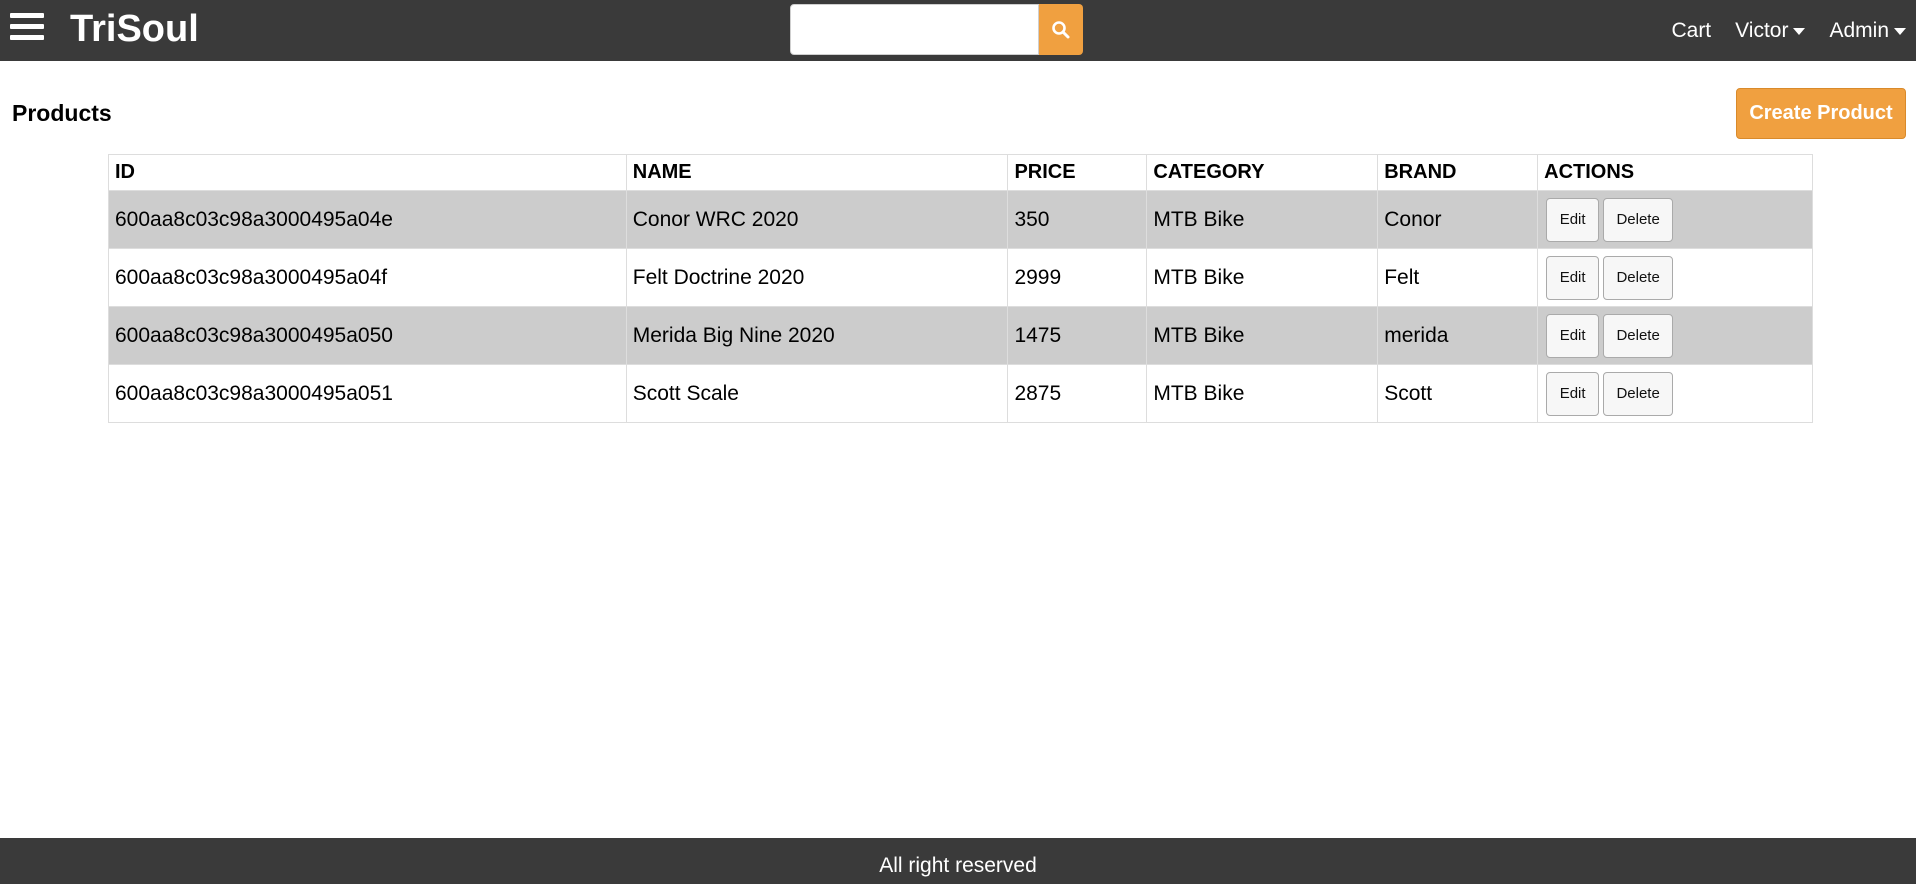 The height and width of the screenshot is (894, 1916). I want to click on cell-price: 1475, so click(1077, 335).